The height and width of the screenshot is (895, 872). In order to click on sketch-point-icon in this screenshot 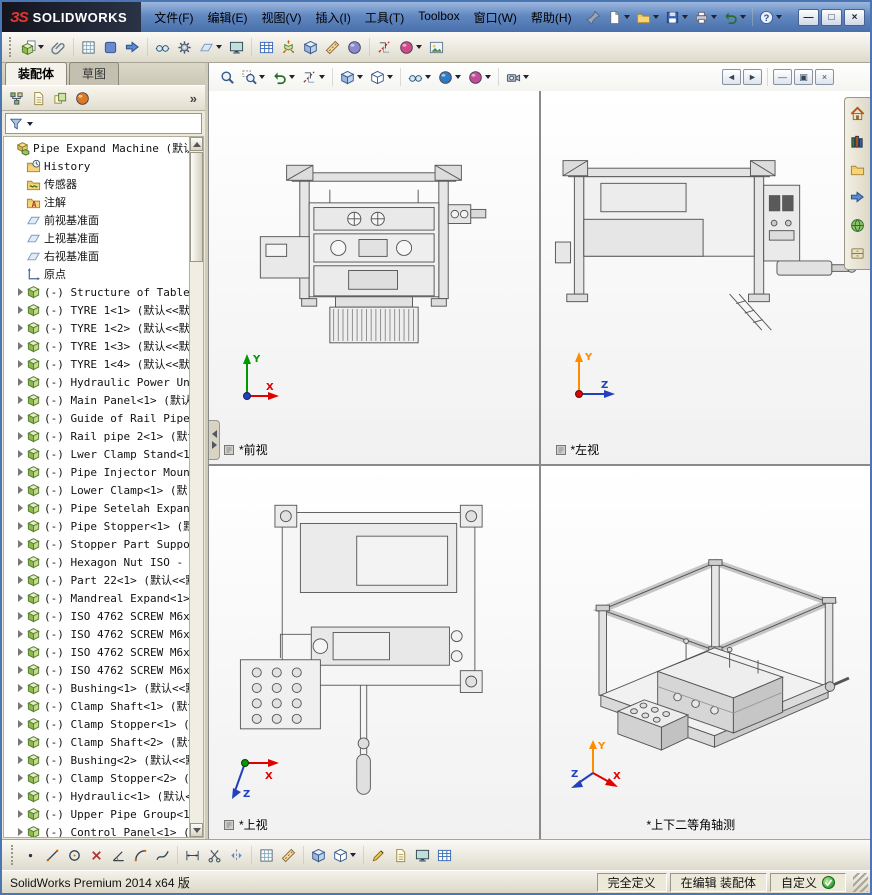, I will do `click(30, 855)`.